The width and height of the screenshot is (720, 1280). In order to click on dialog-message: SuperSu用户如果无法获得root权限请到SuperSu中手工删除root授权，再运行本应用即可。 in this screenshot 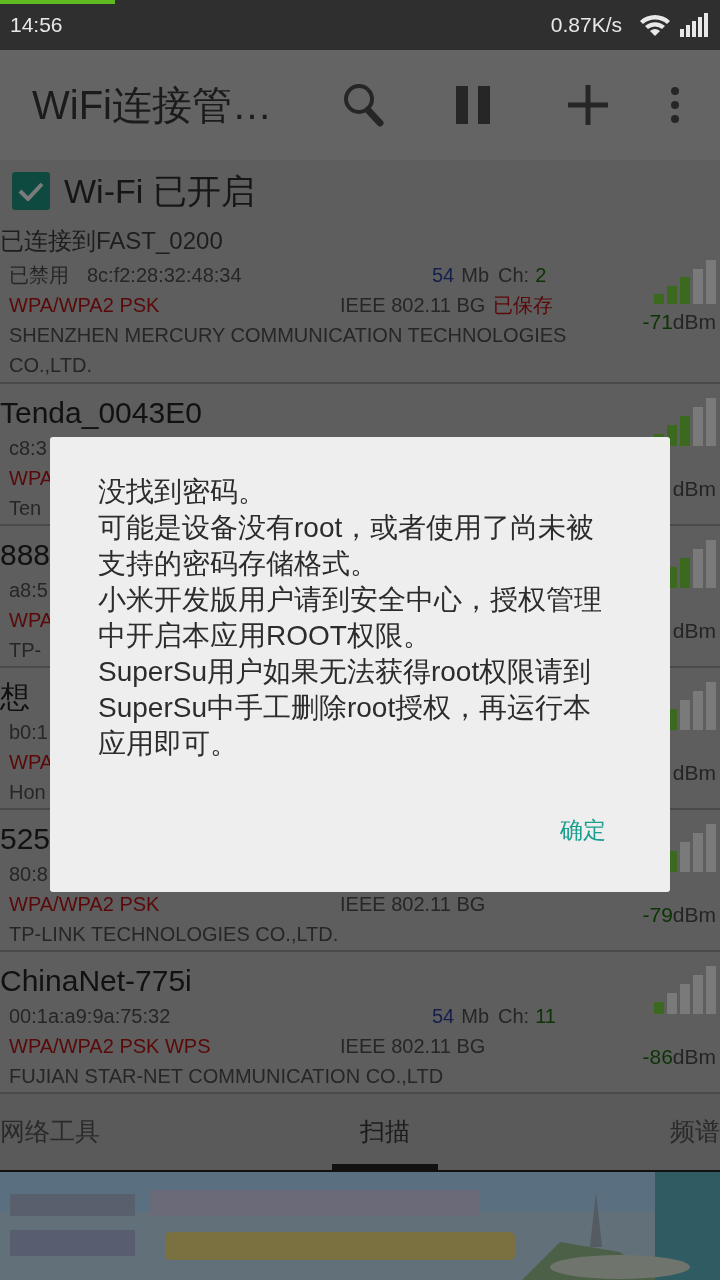, I will do `click(345, 708)`.